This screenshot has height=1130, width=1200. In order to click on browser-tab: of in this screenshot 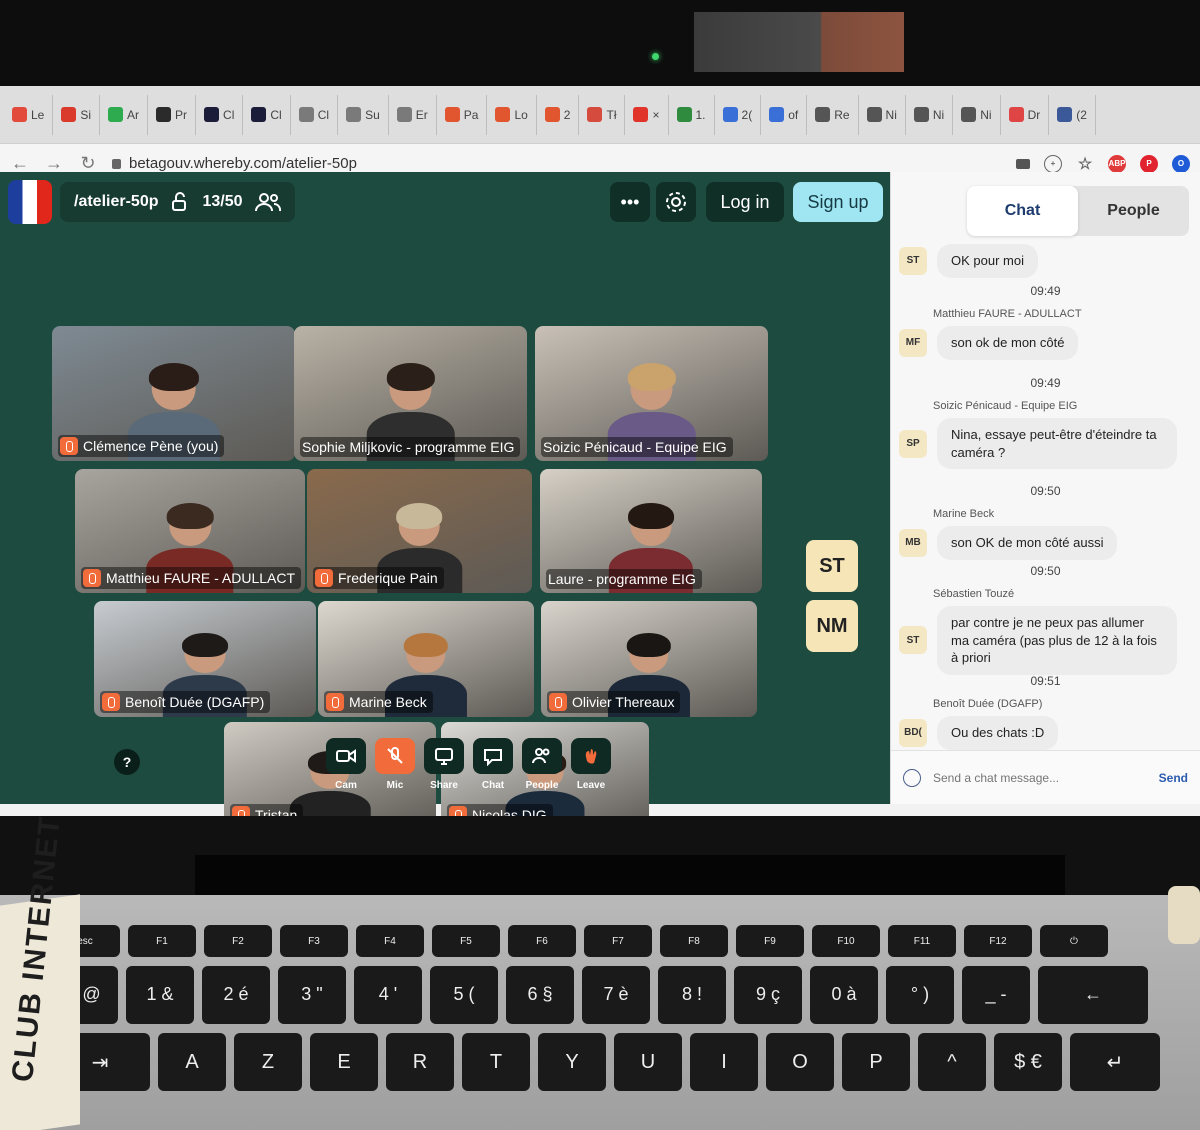, I will do `click(784, 114)`.